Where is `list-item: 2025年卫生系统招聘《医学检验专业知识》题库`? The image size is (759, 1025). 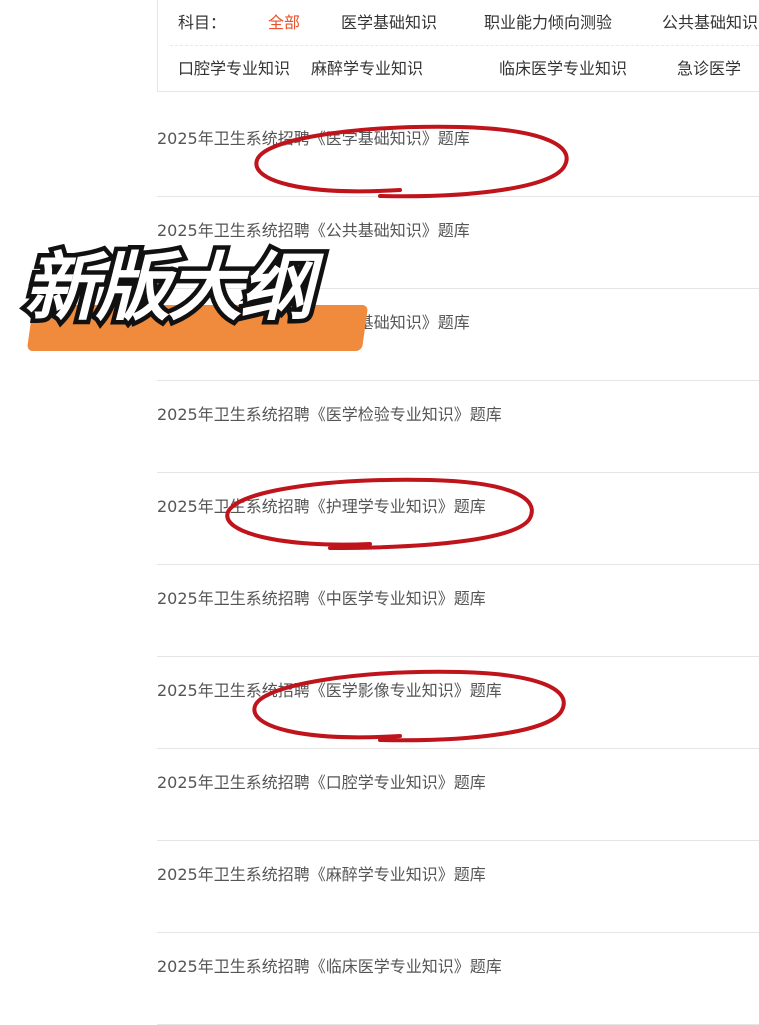
list-item: 2025年卫生系统招聘《医学检验专业知识》题库 is located at coordinates (458, 427).